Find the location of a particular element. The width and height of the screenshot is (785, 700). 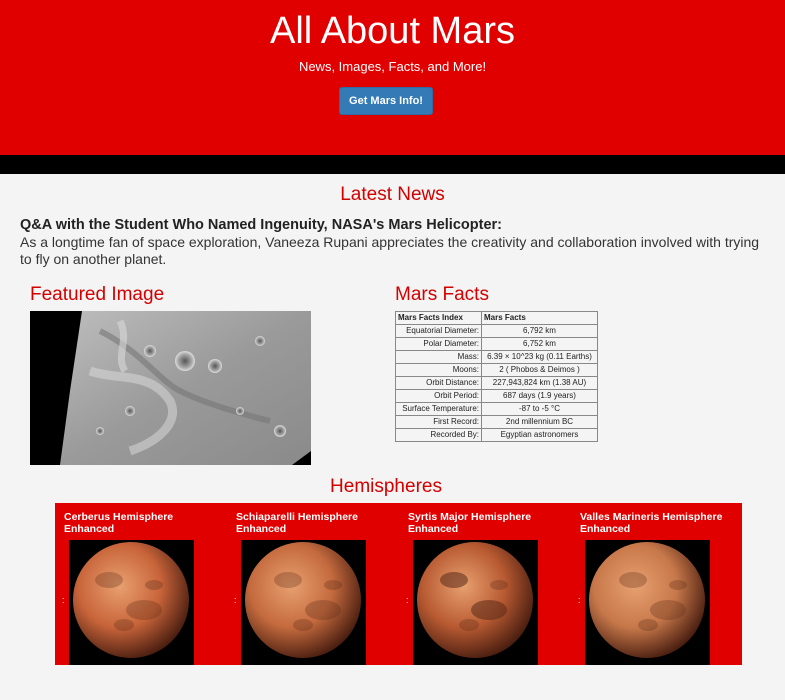

hemisphere-card-schiaparelli: Schiaparelli Hemisphere Enhanced : is located at coordinates (313, 584).